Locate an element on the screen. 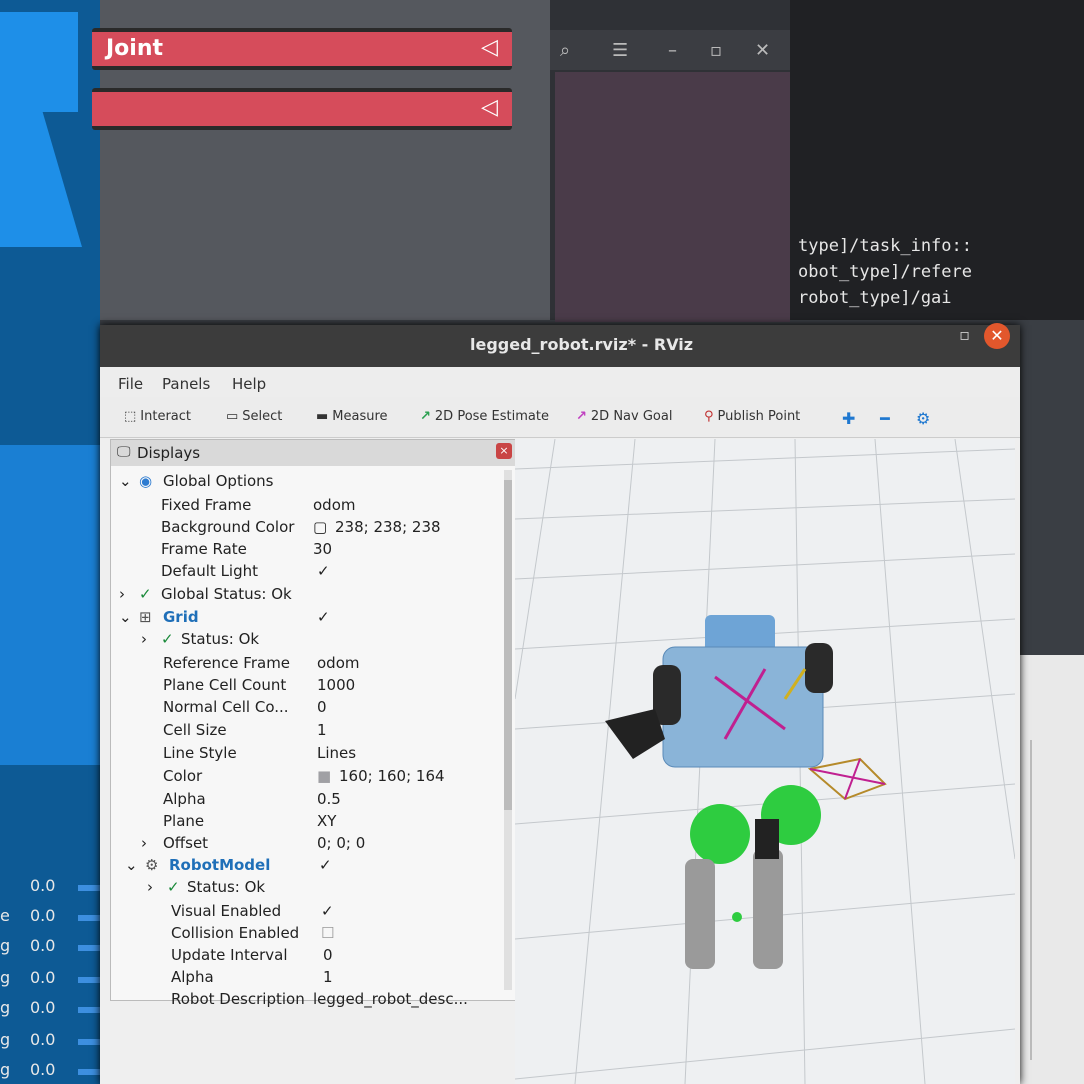 Image resolution: width=1084 pixels, height=1084 pixels. nav-goal-tool-button: ↗ 2D Nav Goal is located at coordinates (624, 416).